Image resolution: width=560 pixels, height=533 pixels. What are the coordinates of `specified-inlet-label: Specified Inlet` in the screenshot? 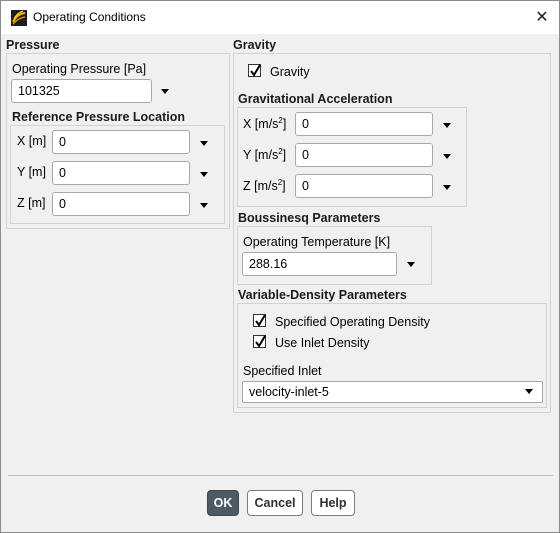 It's located at (282, 371).